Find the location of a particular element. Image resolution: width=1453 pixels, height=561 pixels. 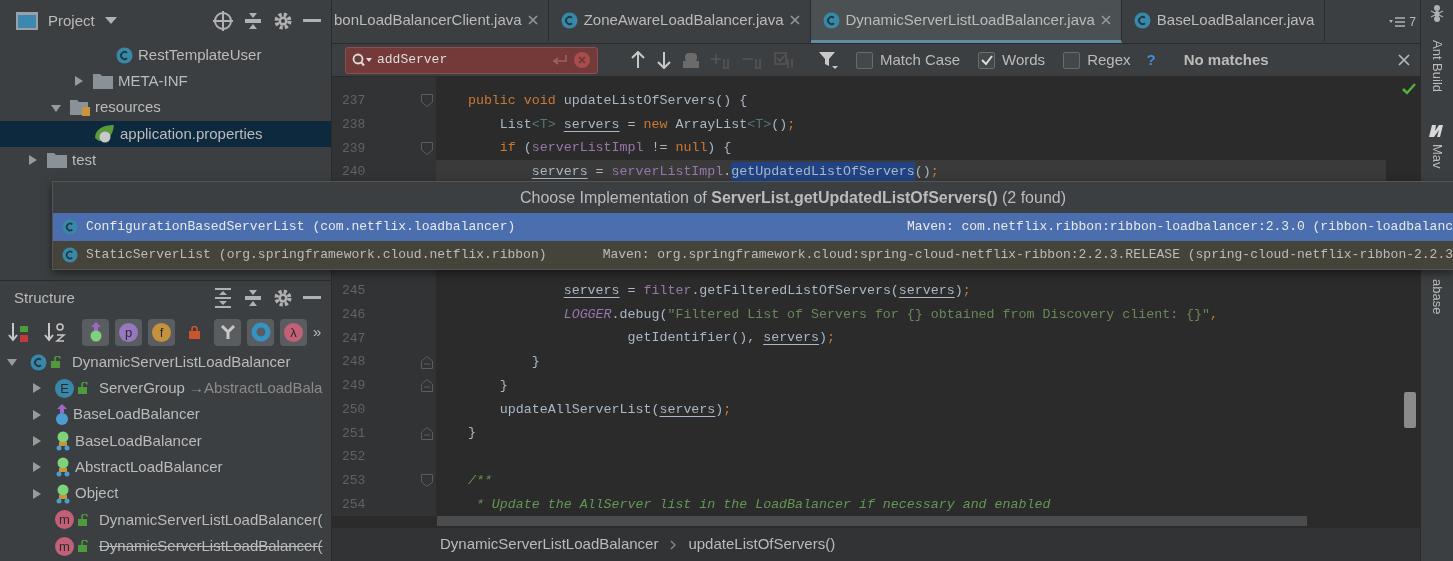

tree-item: AbstractLoadBalancer is located at coordinates (165, 467).